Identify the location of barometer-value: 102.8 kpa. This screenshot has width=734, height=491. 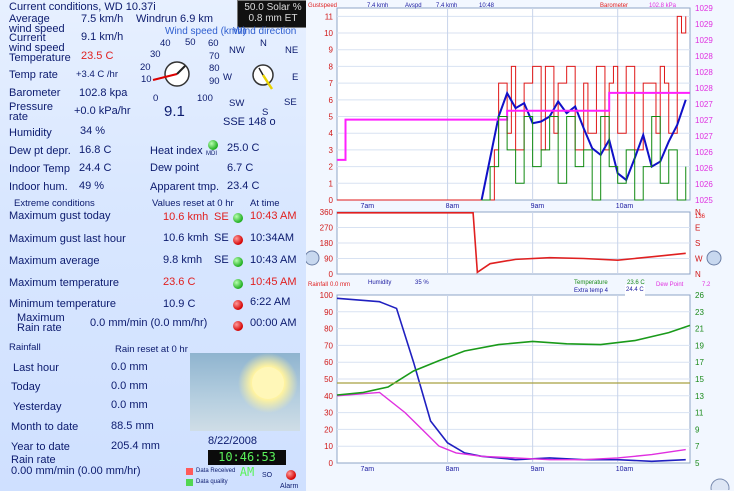
(103, 93).